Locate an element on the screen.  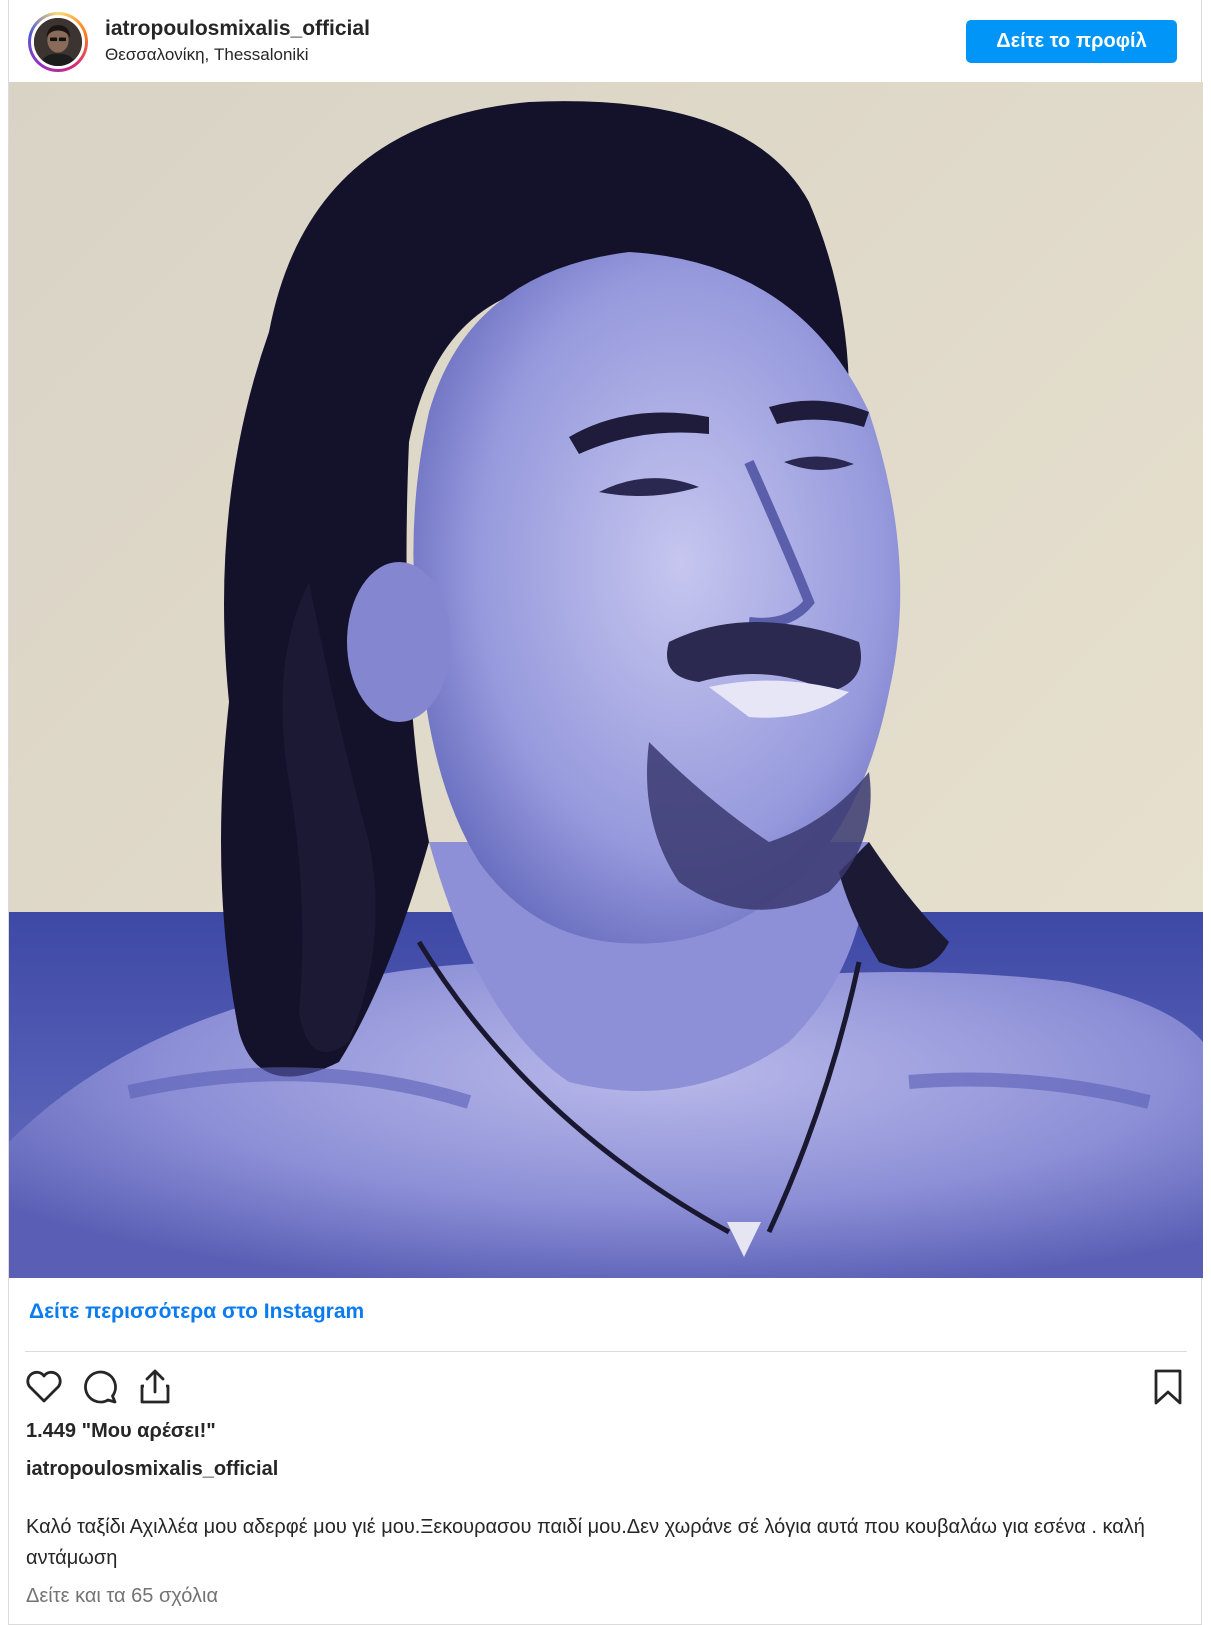
divider is located at coordinates (606, 1351).